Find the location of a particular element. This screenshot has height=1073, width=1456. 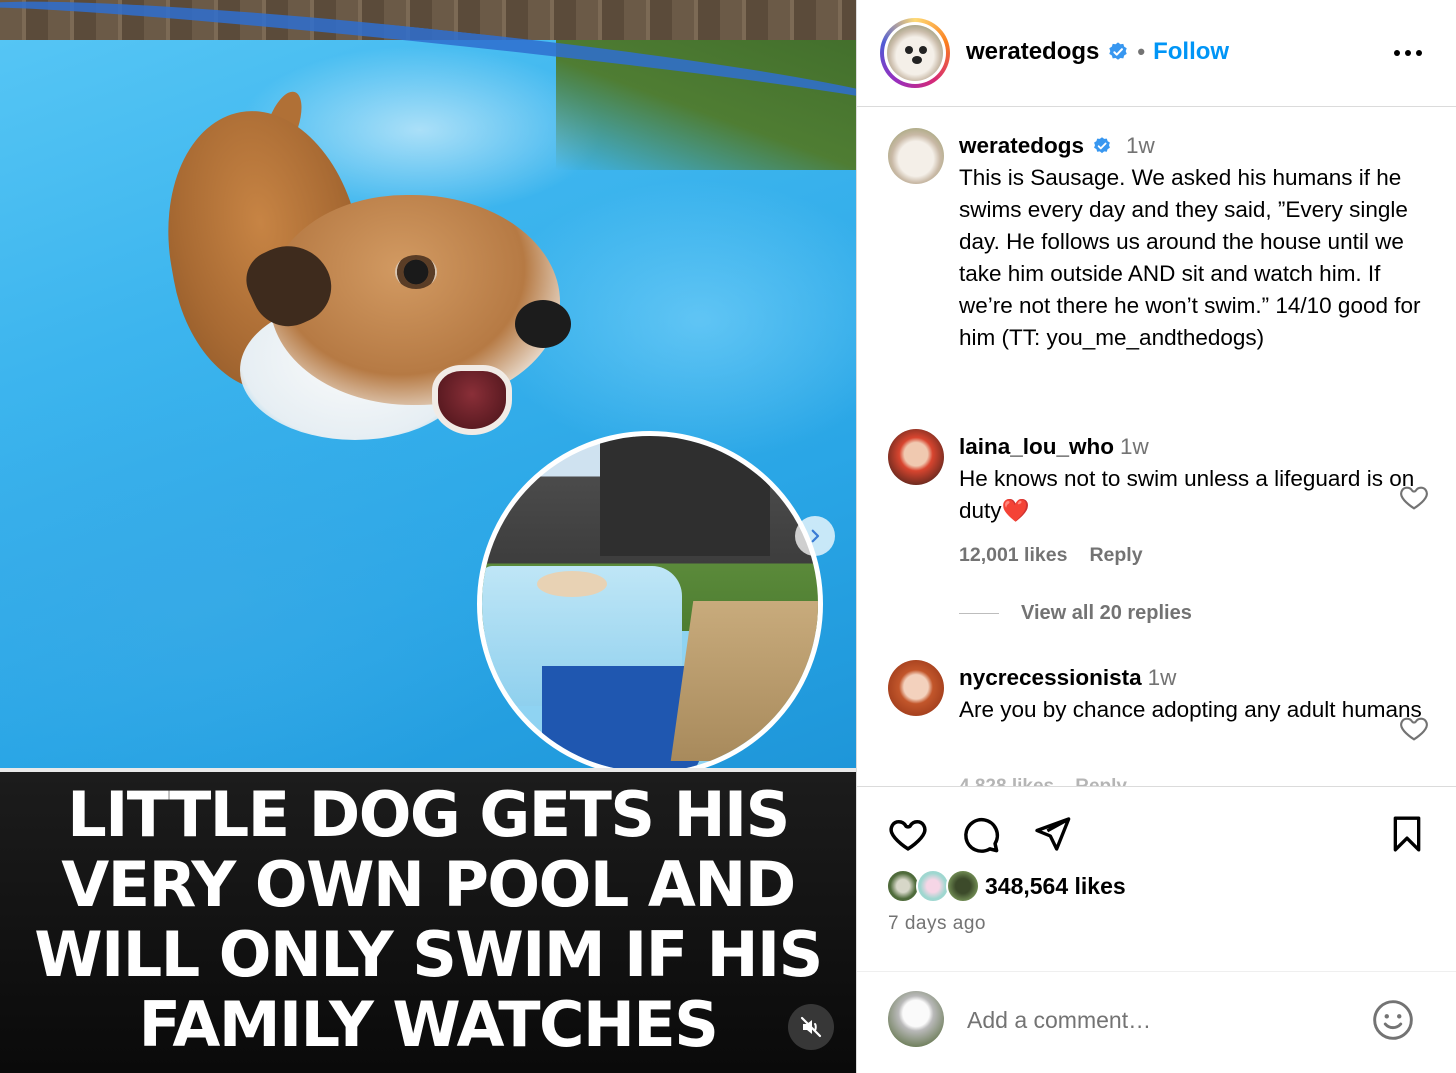

header-user: weratedogs • Follow is located at coordinates (1097, 52).